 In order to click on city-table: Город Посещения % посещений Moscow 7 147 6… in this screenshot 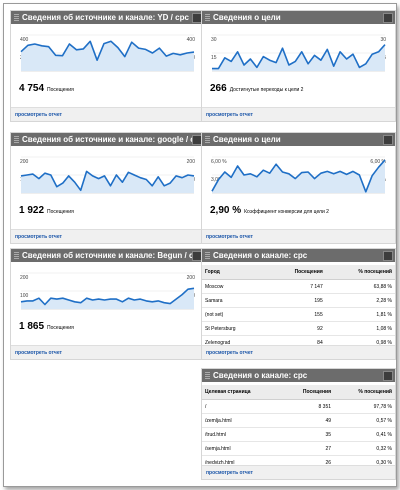, I will do `click(298, 307)`.